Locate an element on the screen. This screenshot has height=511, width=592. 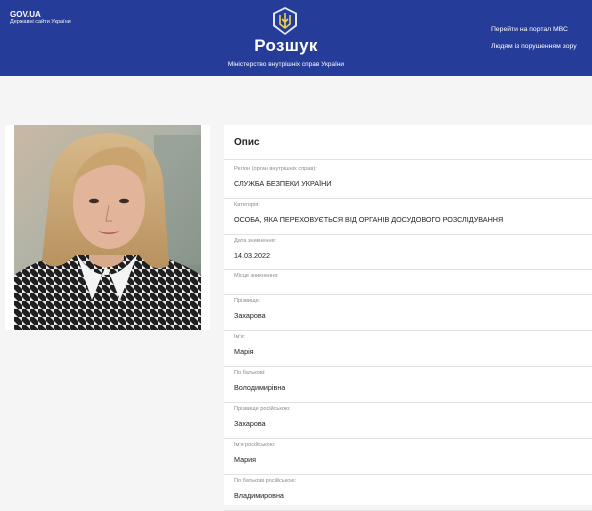
gov-ua-logo-link: GOV.UA Державні сайти України is located at coordinates (40, 18).